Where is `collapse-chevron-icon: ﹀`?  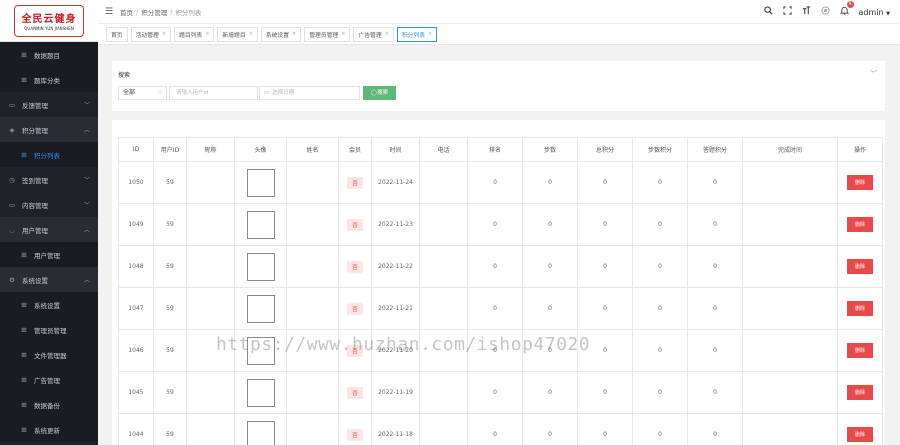 collapse-chevron-icon: ﹀ is located at coordinates (873, 74).